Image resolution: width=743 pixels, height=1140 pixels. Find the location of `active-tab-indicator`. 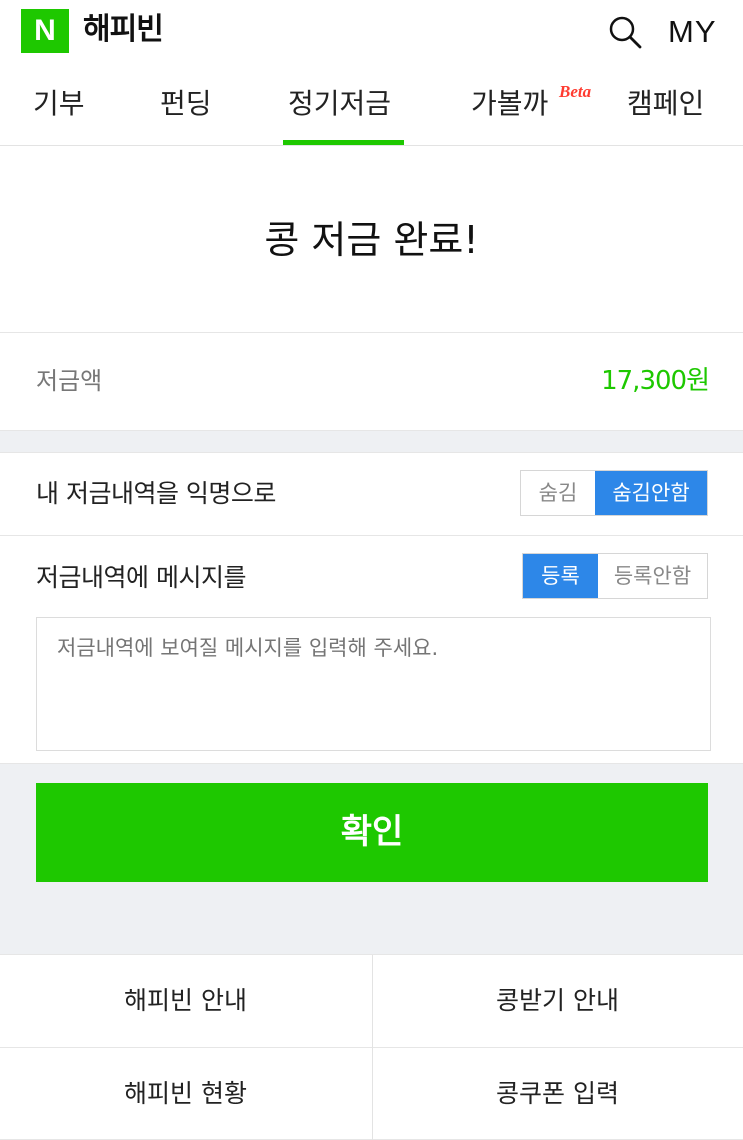

active-tab-indicator is located at coordinates (343, 142).